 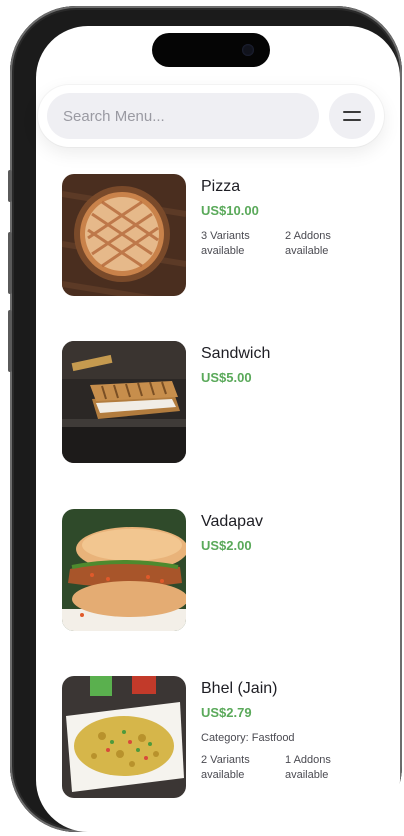 What do you see at coordinates (239, 688) in the screenshot?
I see `item-name: Bhel (Jain)` at bounding box center [239, 688].